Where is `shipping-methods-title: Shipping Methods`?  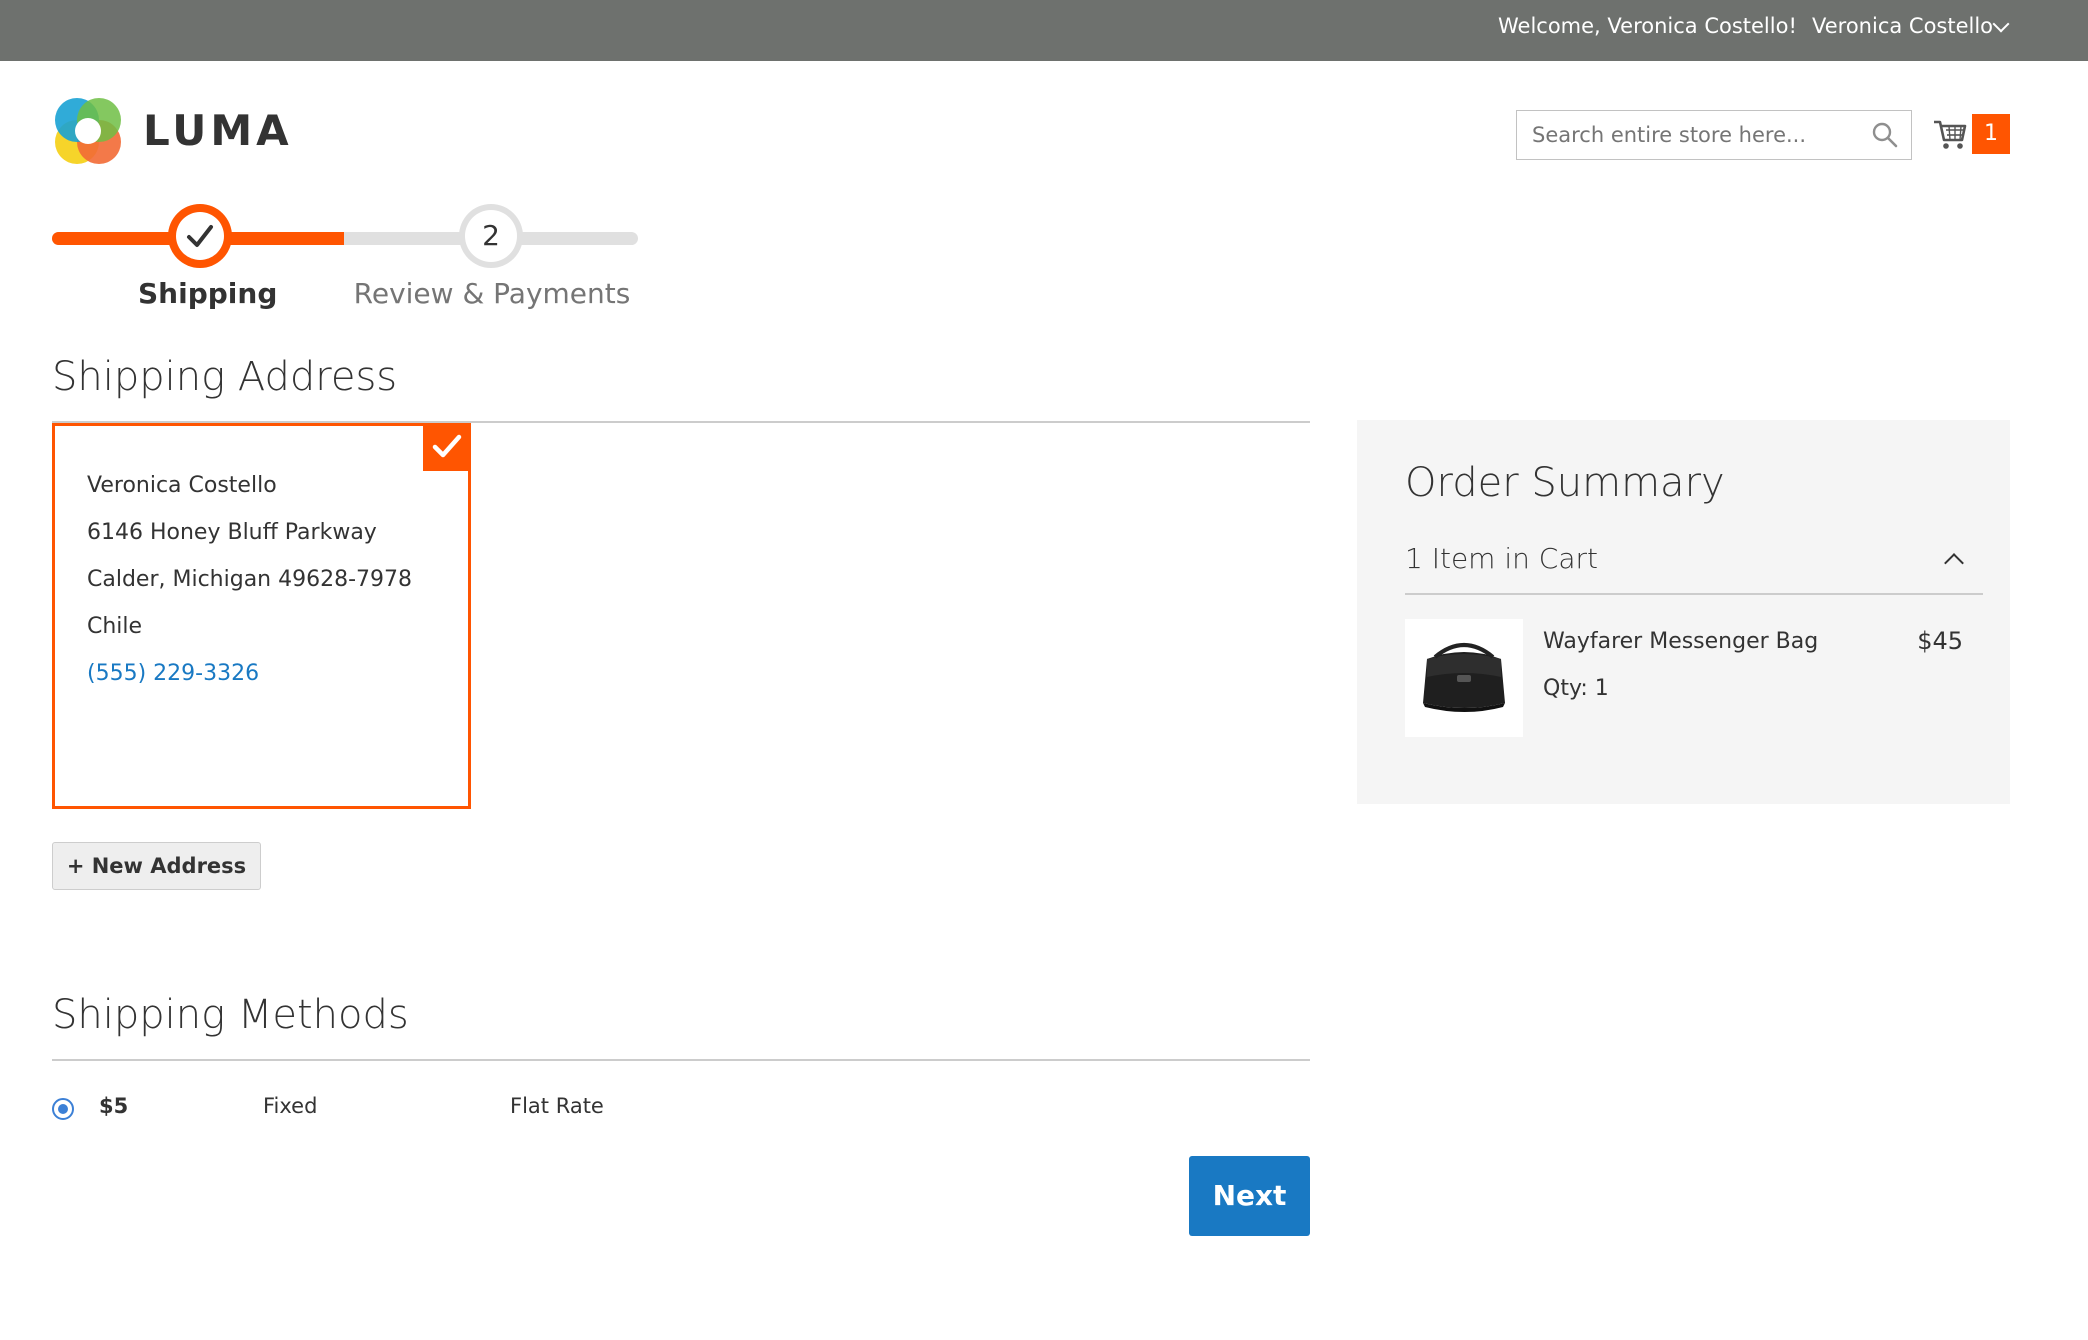
shipping-methods-title: Shipping Methods is located at coordinates (230, 1015).